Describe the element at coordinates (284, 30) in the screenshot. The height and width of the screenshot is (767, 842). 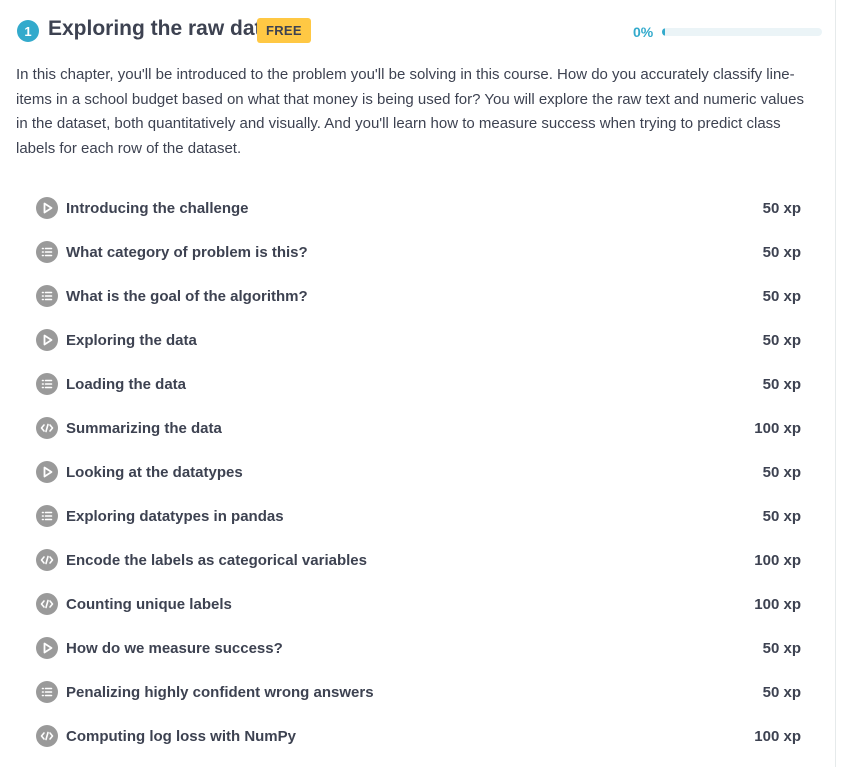
I see `free-badge: FREE` at that location.